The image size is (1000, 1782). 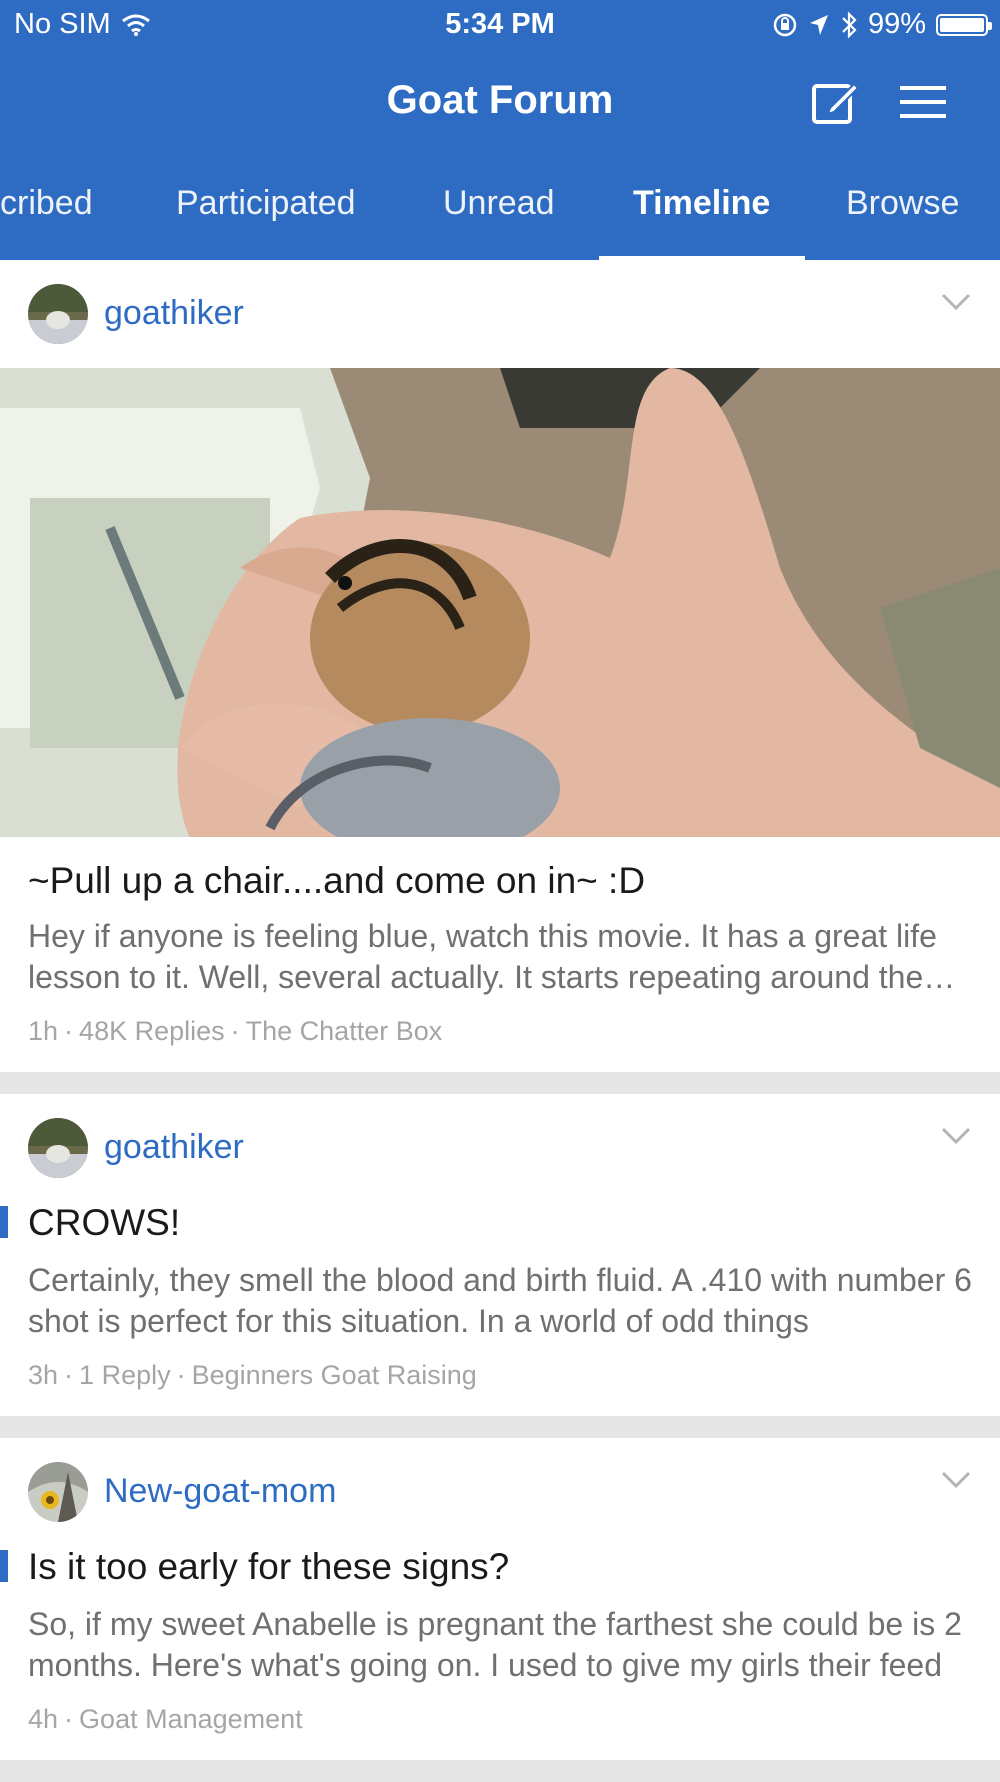 I want to click on tab-subscribed: cribed, so click(x=46, y=203).